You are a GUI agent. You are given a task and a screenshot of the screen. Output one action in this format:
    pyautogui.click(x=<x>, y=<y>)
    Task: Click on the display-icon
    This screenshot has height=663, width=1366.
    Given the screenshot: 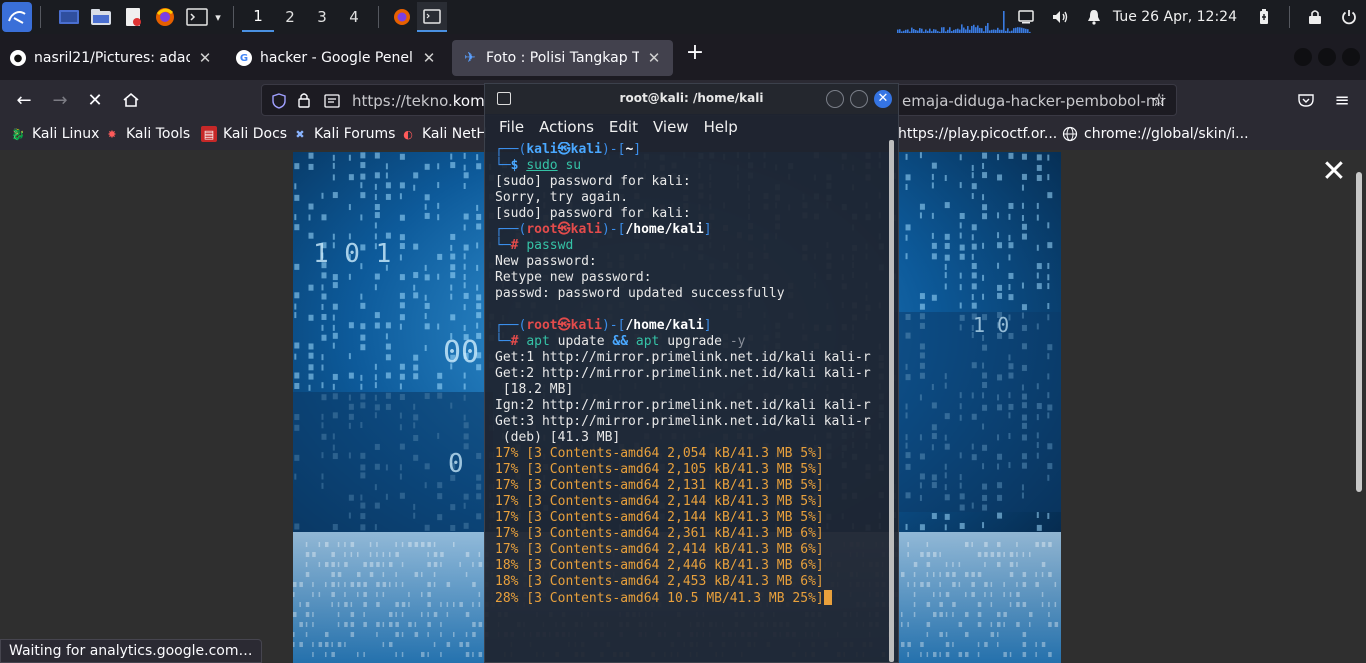 What is the action you would take?
    pyautogui.click(x=1026, y=17)
    